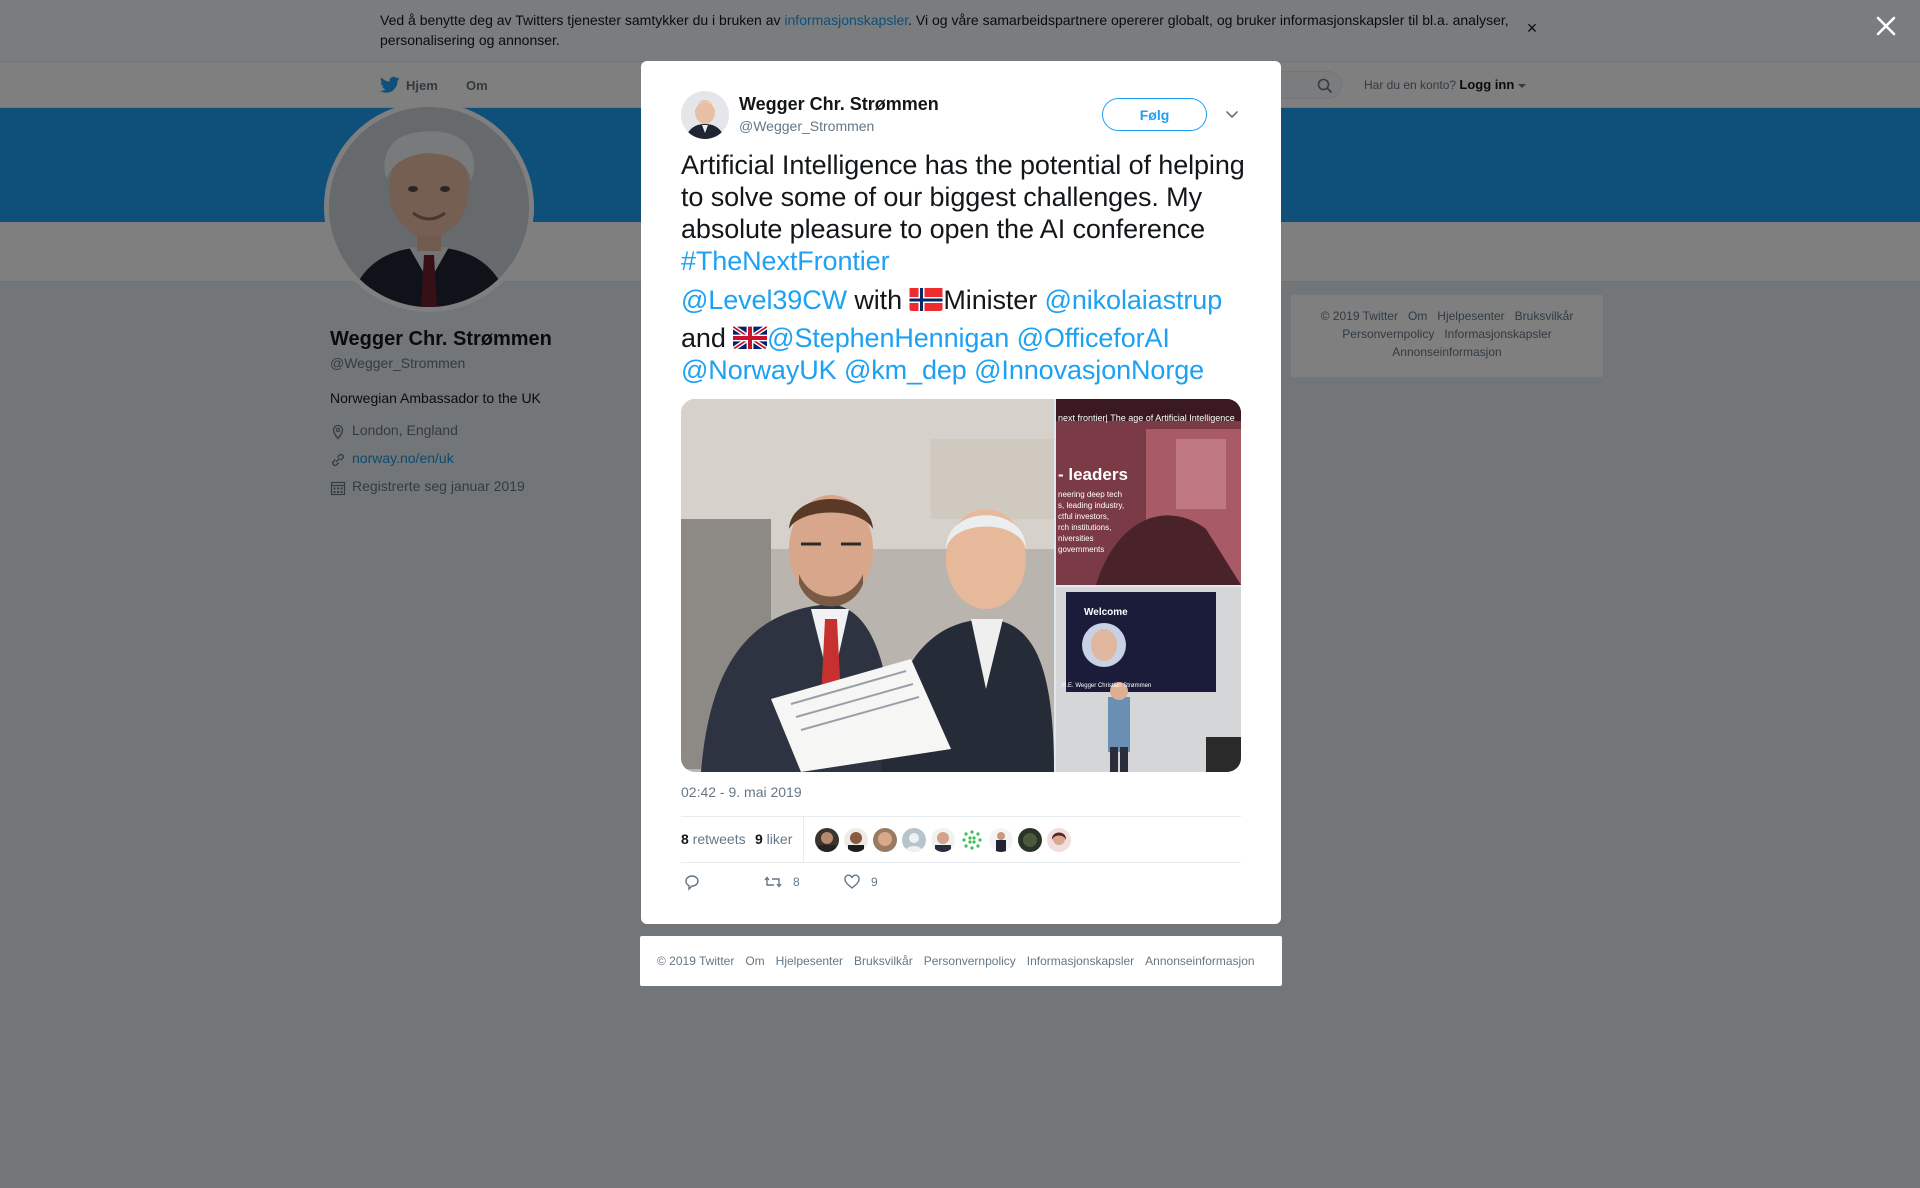 Image resolution: width=1920 pixels, height=1188 pixels. Describe the element at coordinates (970, 961) in the screenshot. I see `modal-footer-privacy: Personvernpolicy` at that location.